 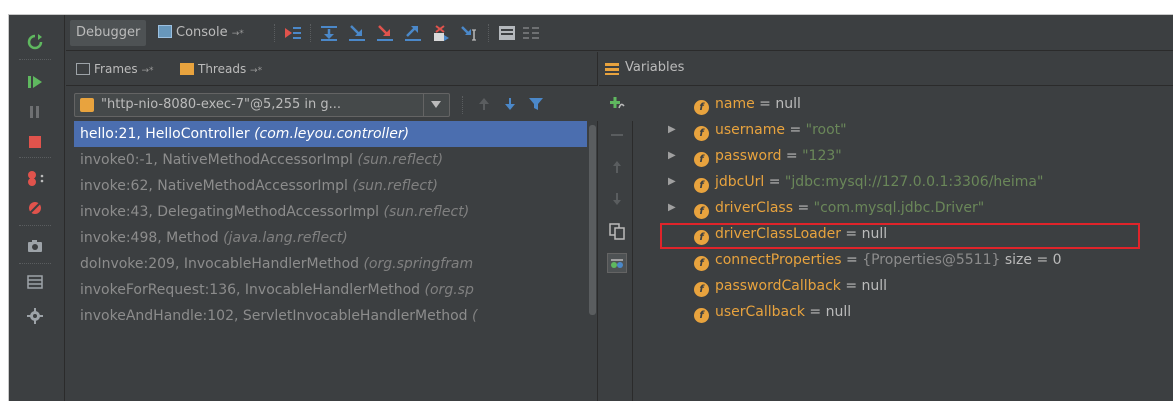 What do you see at coordinates (754, 208) in the screenshot?
I see `variable-name: driverClass` at bounding box center [754, 208].